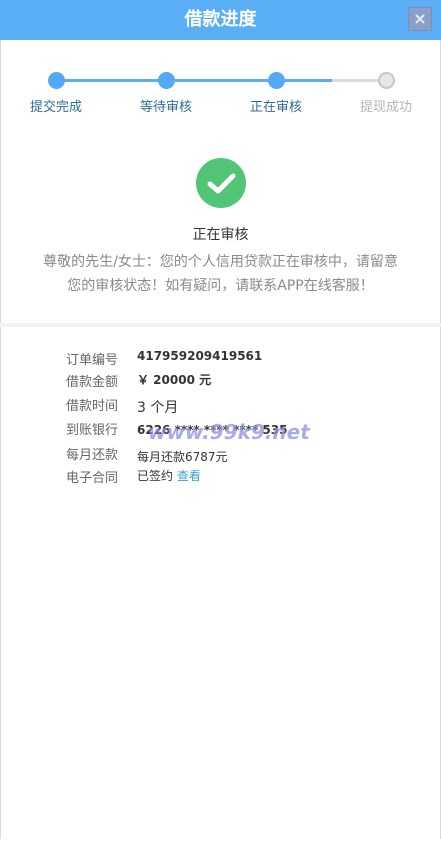 The width and height of the screenshot is (441, 841). I want to click on app-header: 借款进度 ×, so click(220, 20).